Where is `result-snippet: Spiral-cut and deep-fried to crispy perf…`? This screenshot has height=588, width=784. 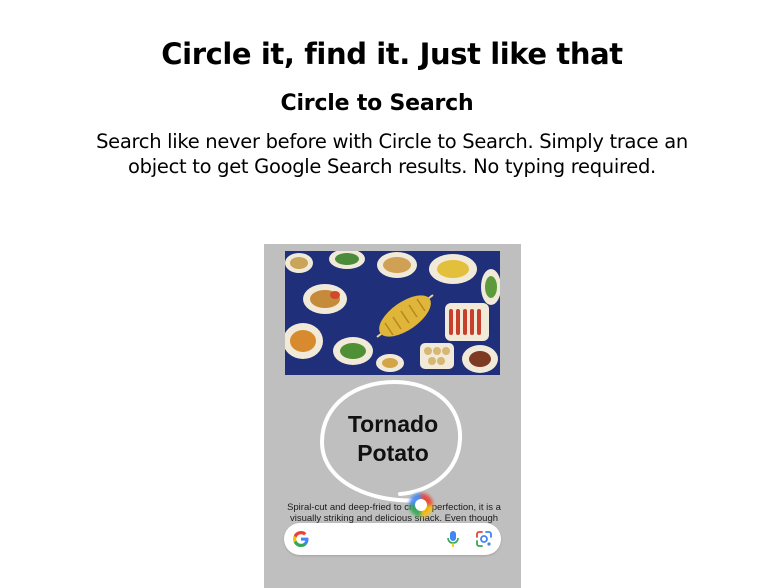 result-snippet: Spiral-cut and deep-fried to crispy perf… is located at coordinates (394, 513).